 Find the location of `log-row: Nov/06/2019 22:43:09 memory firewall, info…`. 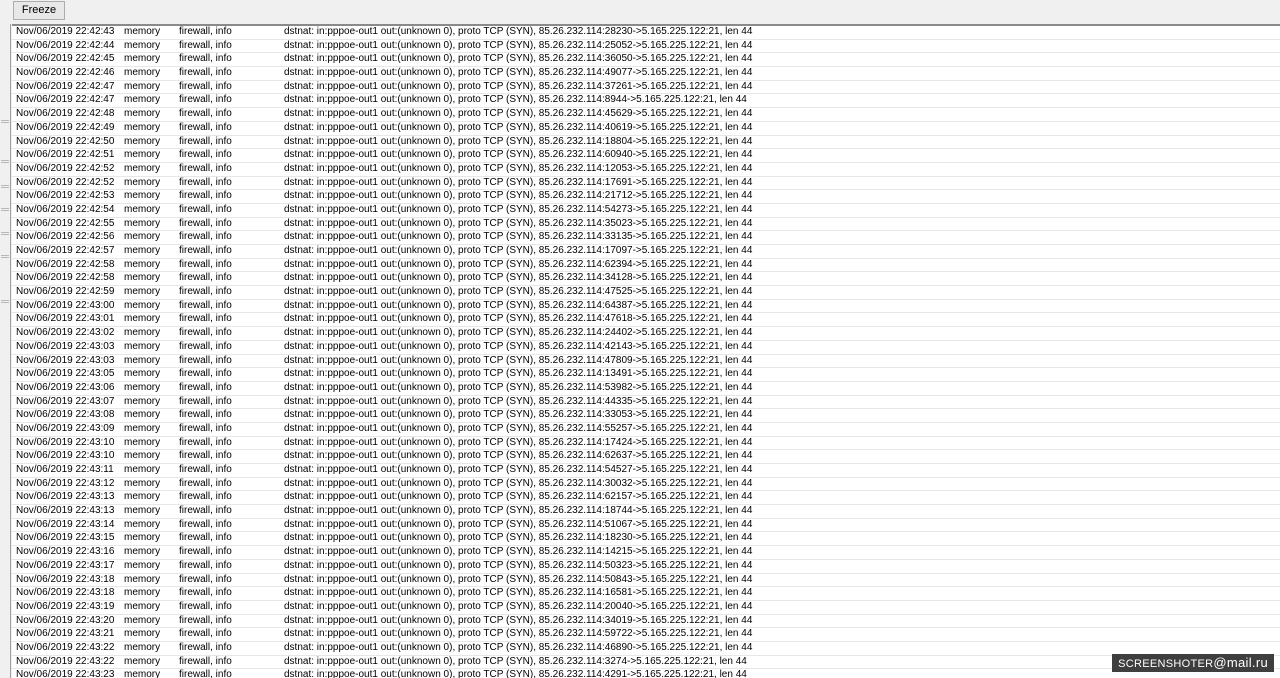

log-row: Nov/06/2019 22:43:09 memory firewall, info… is located at coordinates (646, 430).